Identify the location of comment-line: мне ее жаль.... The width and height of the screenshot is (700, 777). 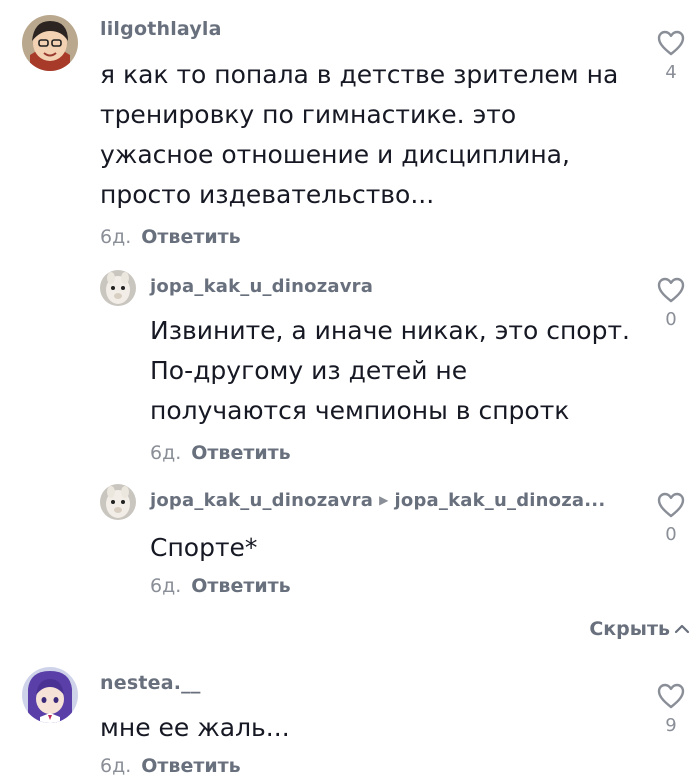
(195, 727).